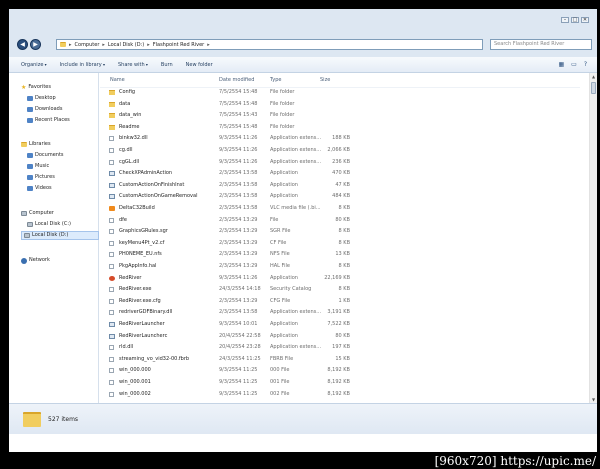  I want to click on nav-network: Network, so click(35, 260).